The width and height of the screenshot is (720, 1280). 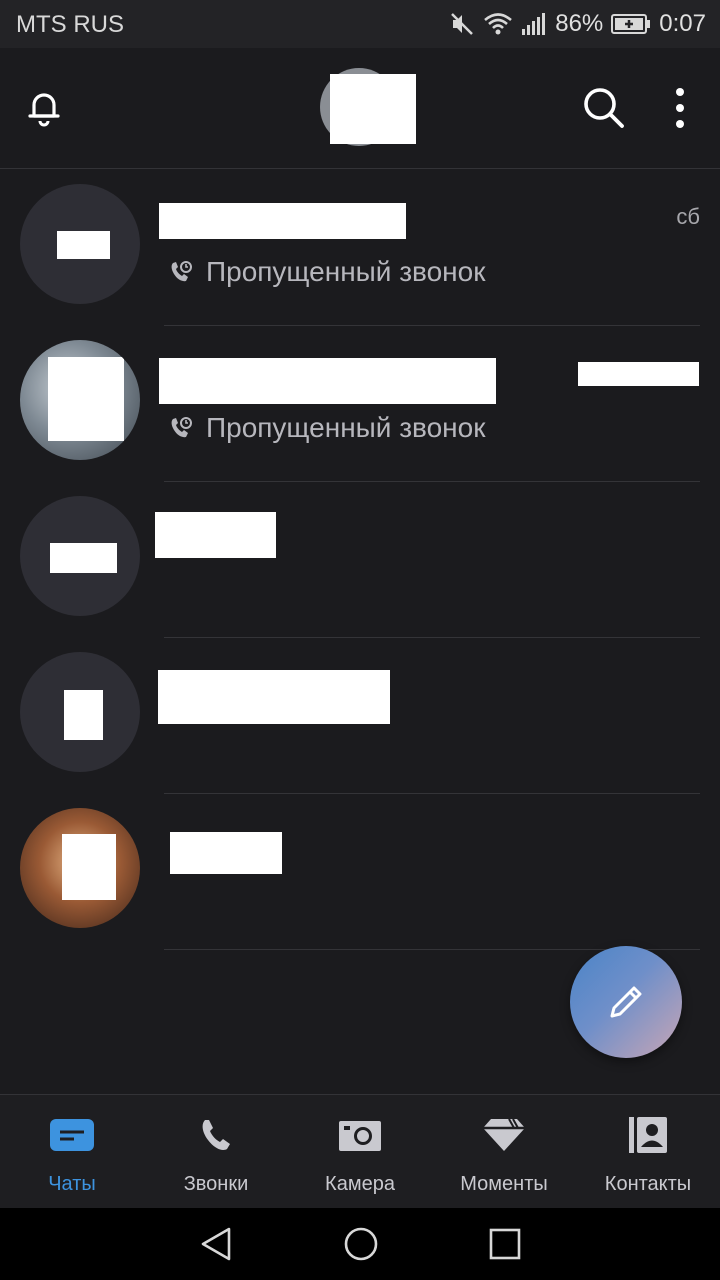 I want to click on battery-percent: 86%, so click(x=579, y=23).